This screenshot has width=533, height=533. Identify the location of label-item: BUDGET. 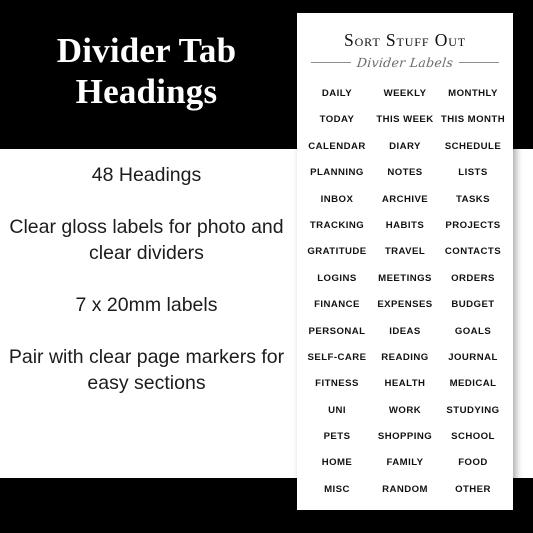
(473, 305).